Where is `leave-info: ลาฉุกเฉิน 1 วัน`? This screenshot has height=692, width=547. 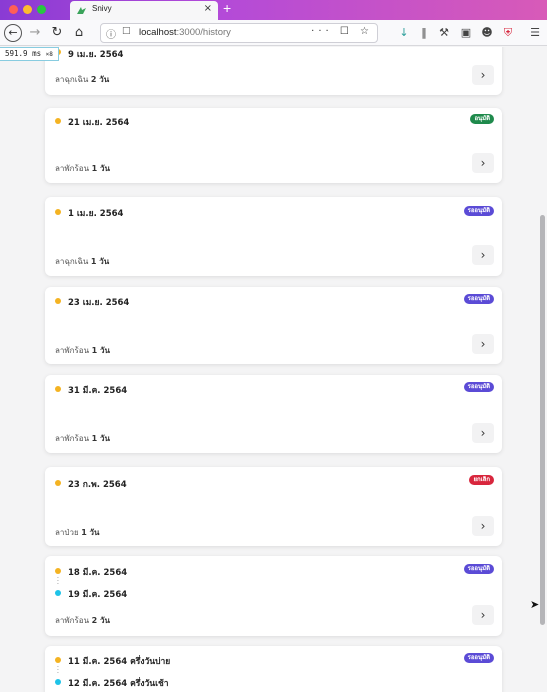
leave-info: ลาฉุกเฉิน 1 วัน is located at coordinates (82, 261).